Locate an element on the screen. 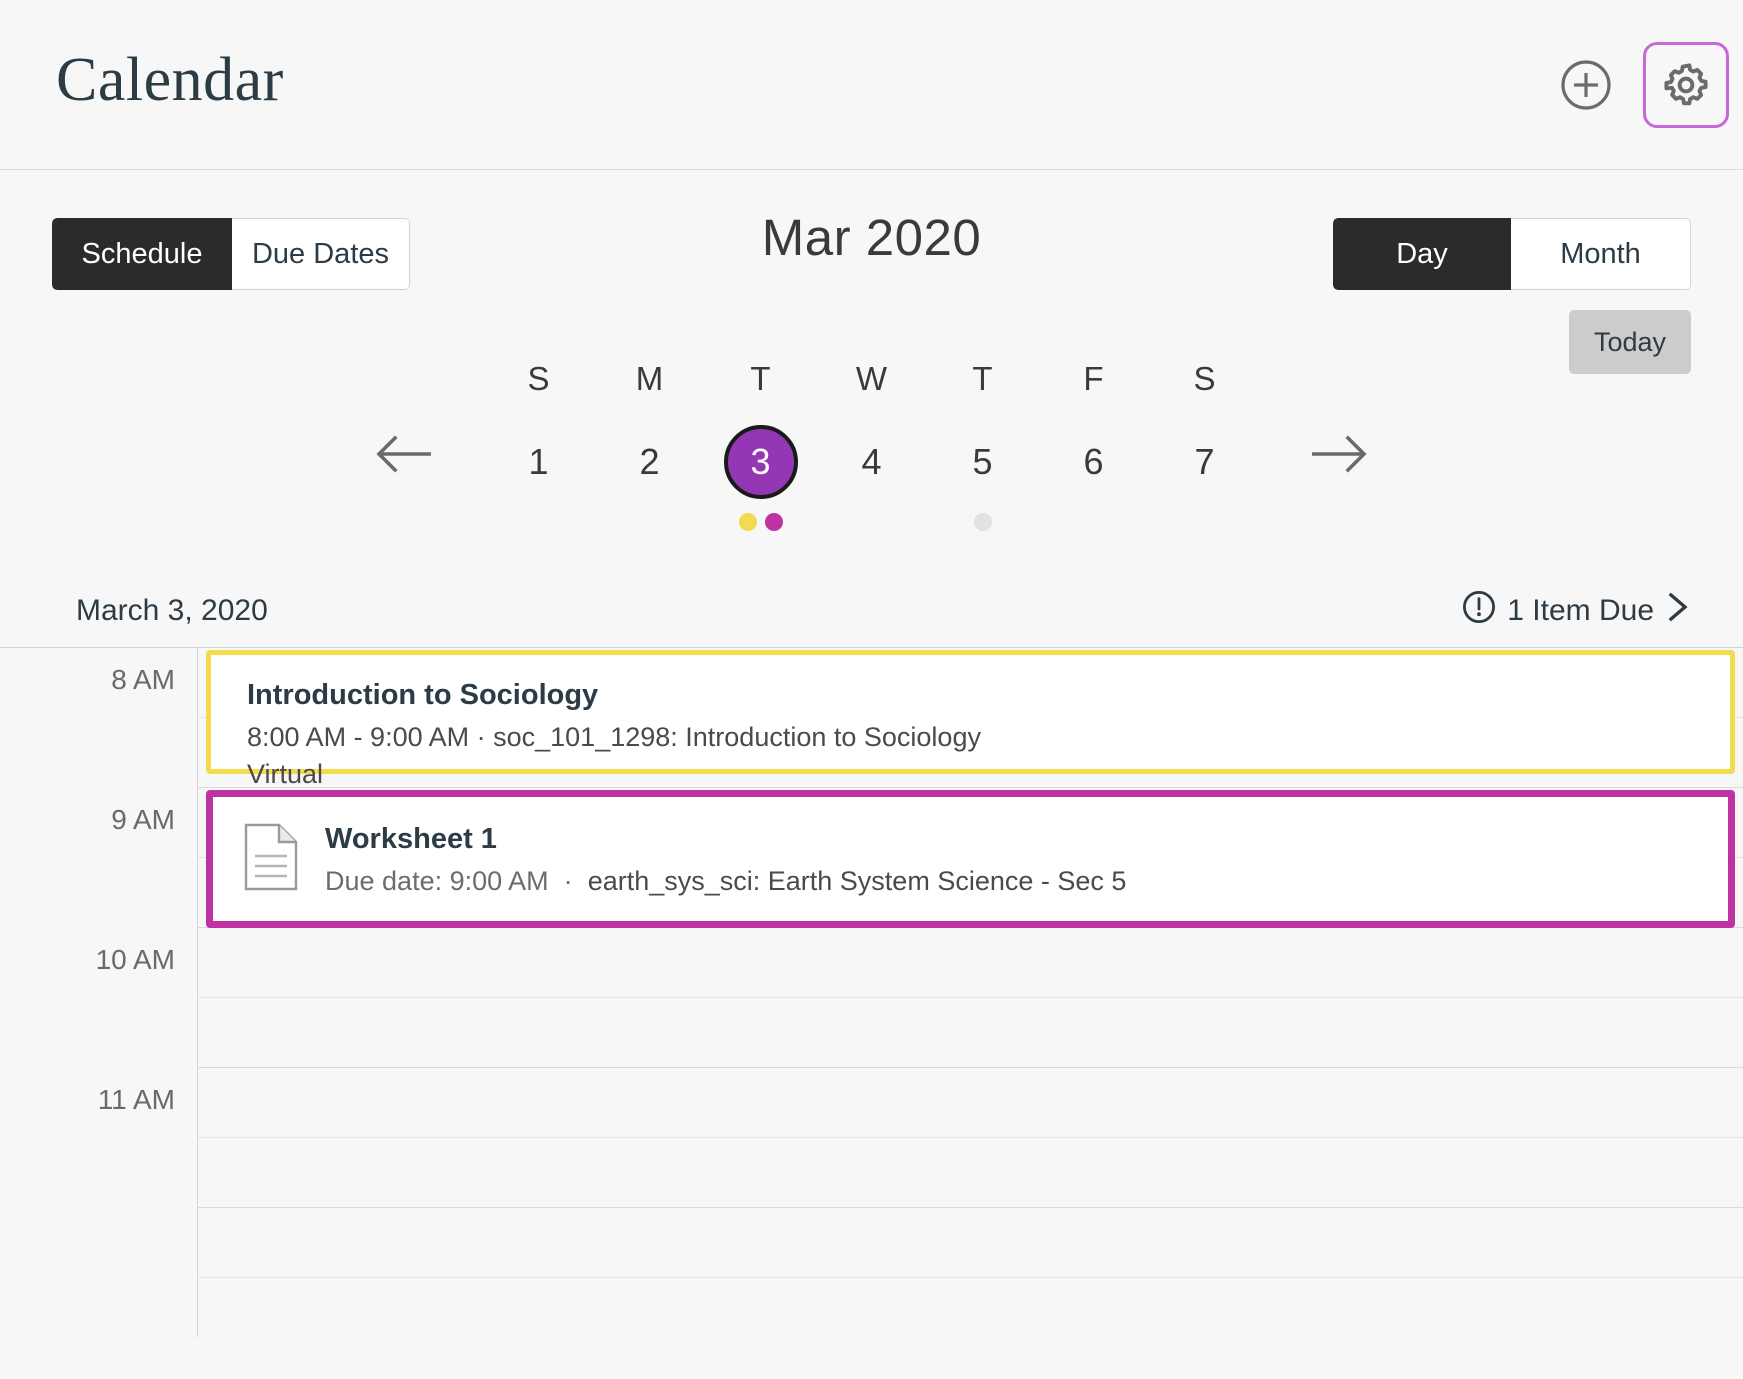  day-number: 2 is located at coordinates (650, 462).